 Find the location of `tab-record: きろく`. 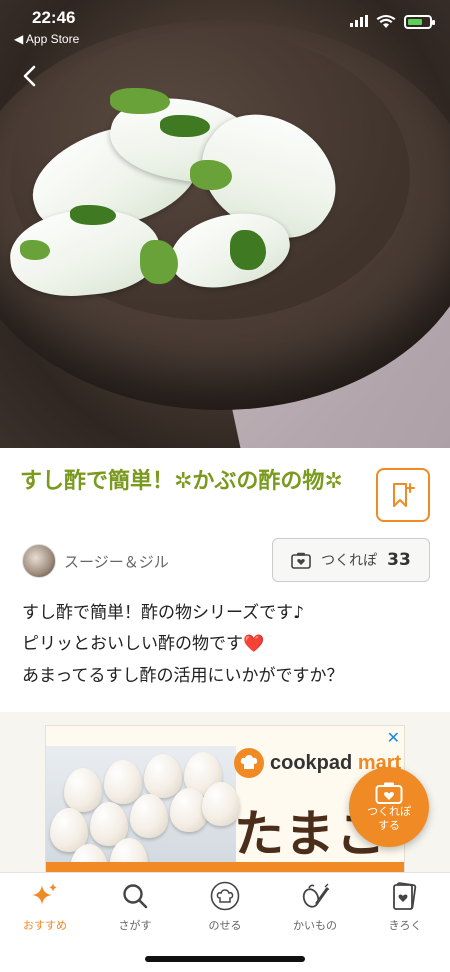

tab-record: きろく is located at coordinates (405, 907).